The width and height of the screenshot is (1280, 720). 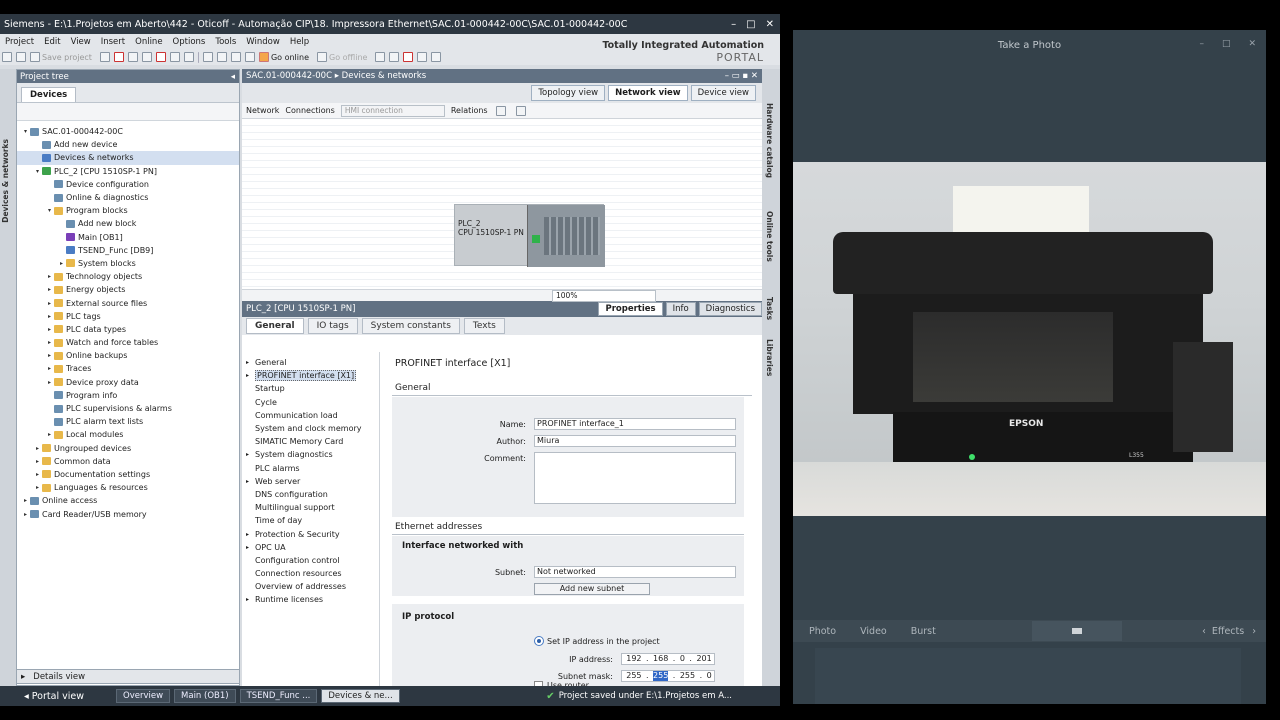 What do you see at coordinates (128, 131) in the screenshot?
I see `tree-item: ▾ SAC.01-000442-00C` at bounding box center [128, 131].